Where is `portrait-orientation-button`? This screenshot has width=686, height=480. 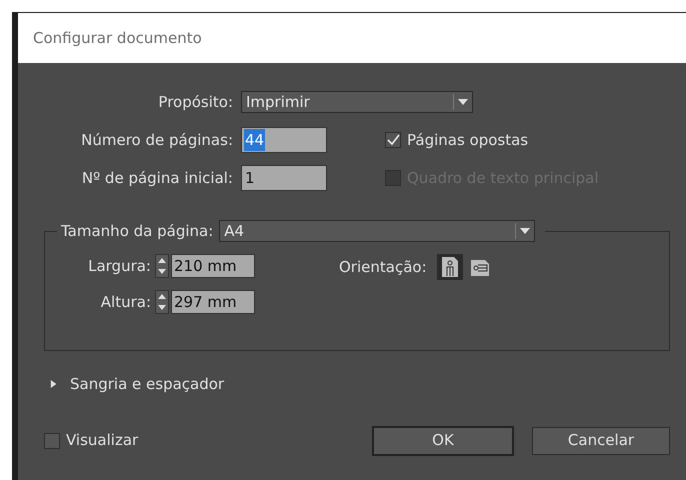 portrait-orientation-button is located at coordinates (449, 267).